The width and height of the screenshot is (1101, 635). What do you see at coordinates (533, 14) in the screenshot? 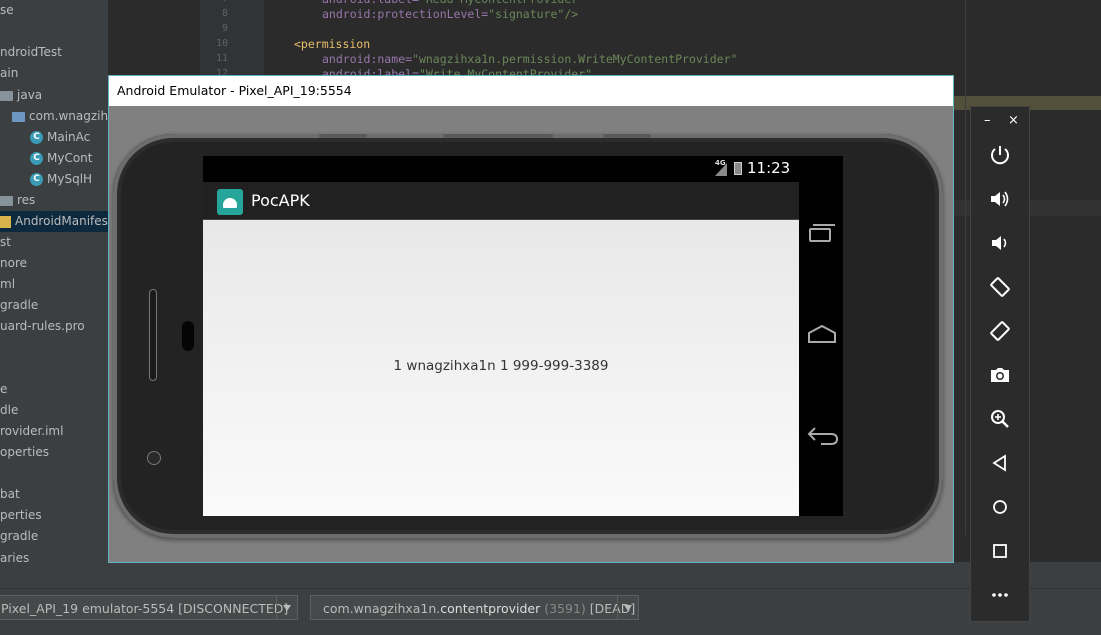
I see `xml-value: "signature"/>` at bounding box center [533, 14].